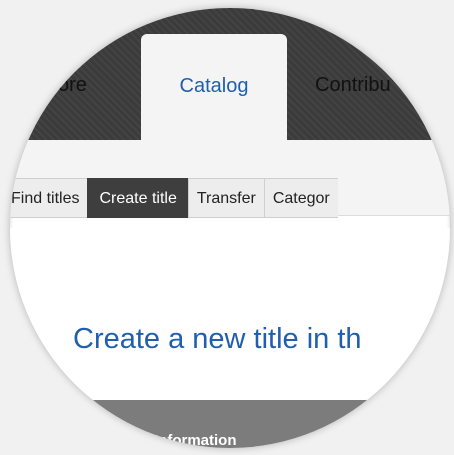  I want to click on top-nav-tab-contribute: Contribu, so click(353, 85).